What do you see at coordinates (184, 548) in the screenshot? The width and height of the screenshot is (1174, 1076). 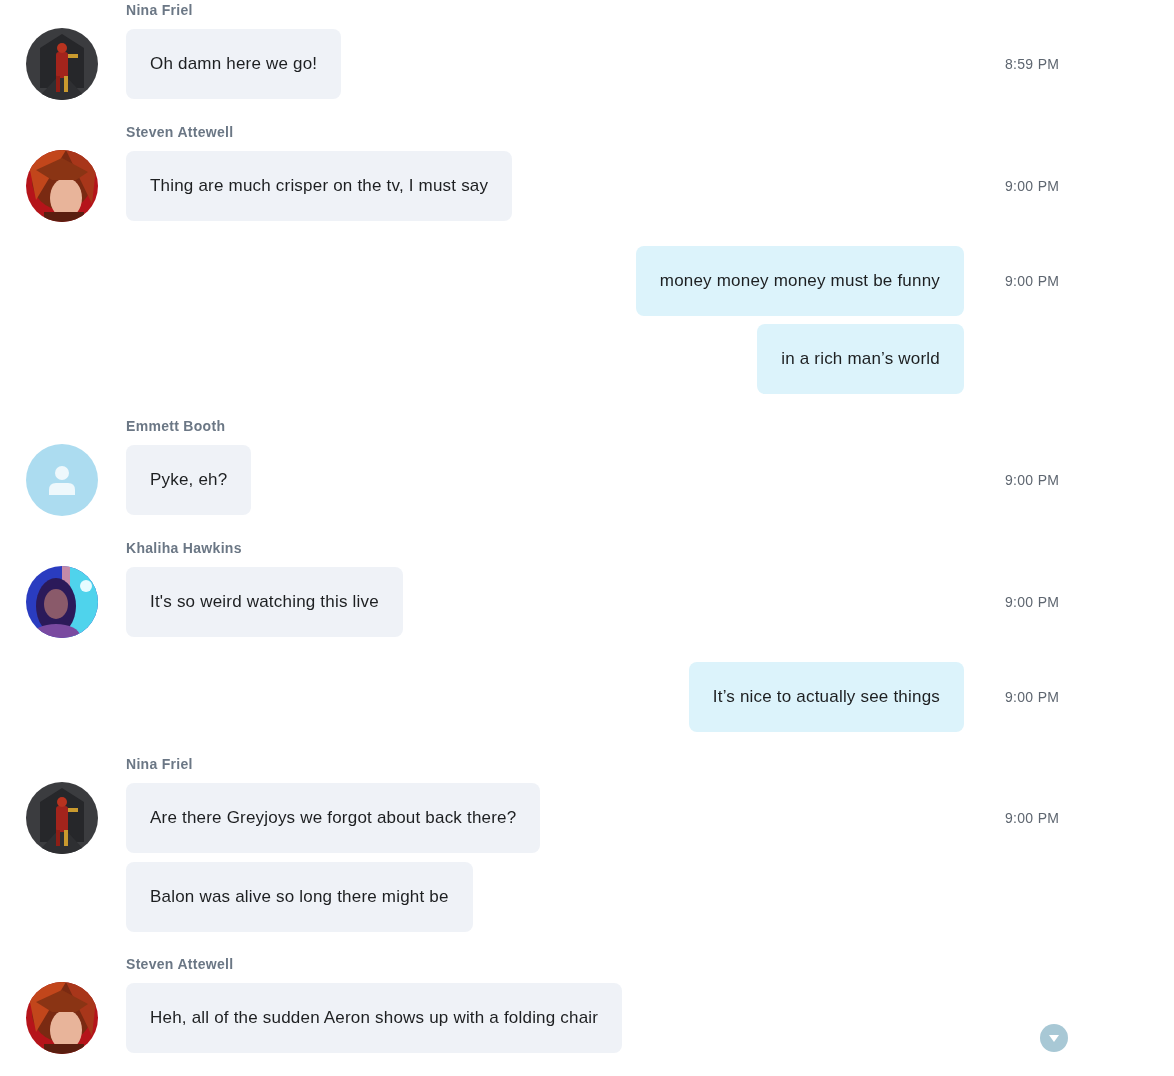 I see `sender-name: Khaliha Hawkins` at bounding box center [184, 548].